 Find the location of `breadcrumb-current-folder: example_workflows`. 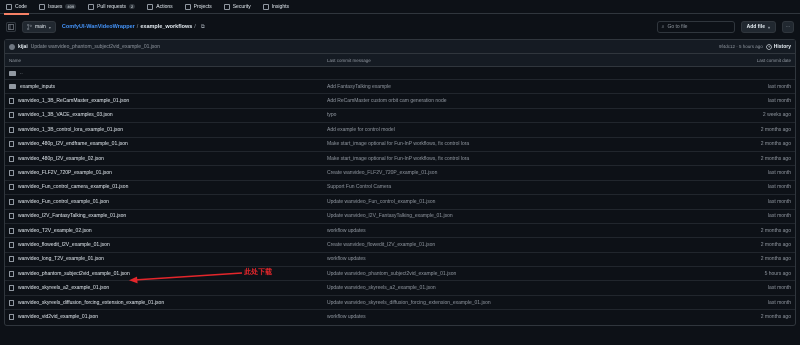

breadcrumb-current-folder: example_workflows is located at coordinates (166, 27).